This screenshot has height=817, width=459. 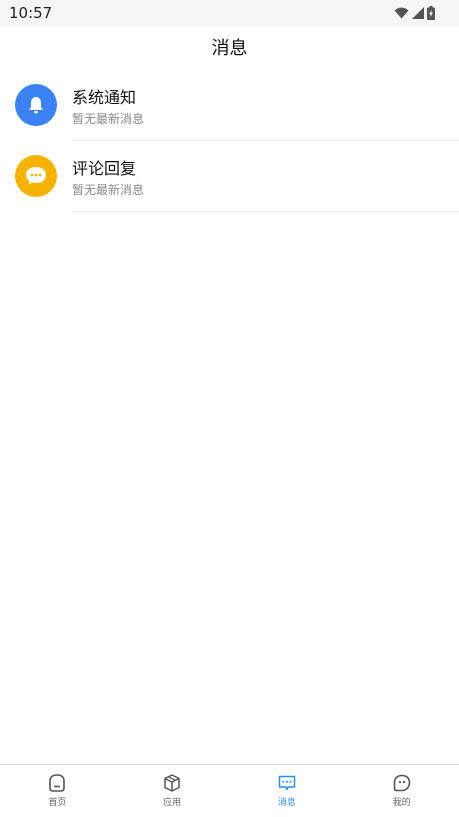 What do you see at coordinates (401, 803) in the screenshot?
I see `tab-label: 我的` at bounding box center [401, 803].